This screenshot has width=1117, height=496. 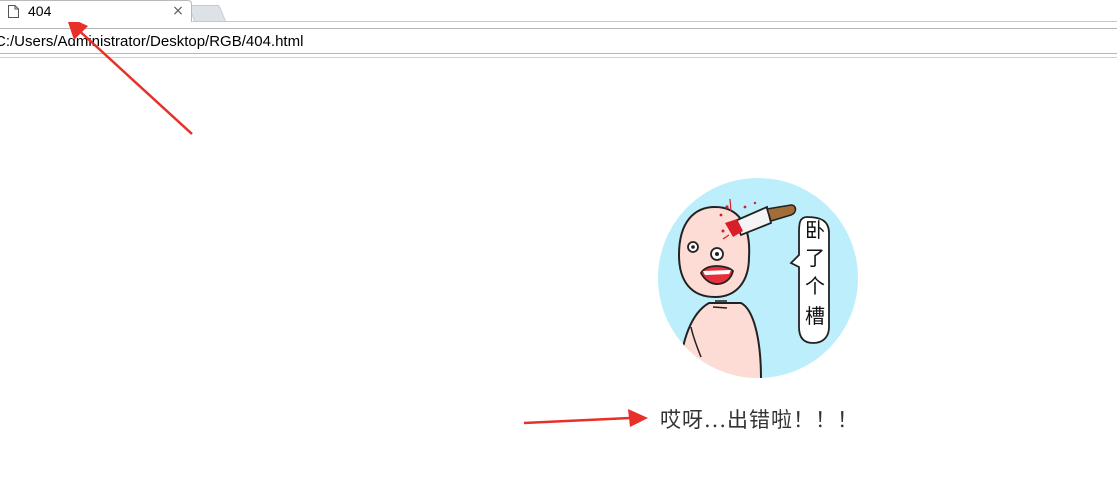 I want to click on speech-char-1: 卧, so click(x=815, y=230).